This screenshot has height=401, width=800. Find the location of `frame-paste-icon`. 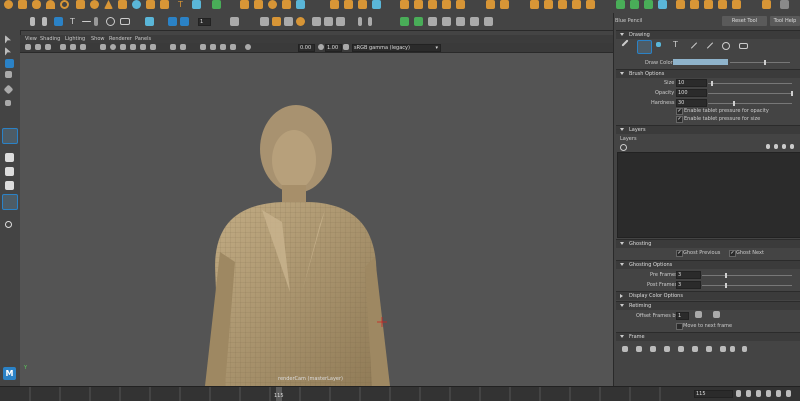

frame-paste-icon is located at coordinates (709, 349).